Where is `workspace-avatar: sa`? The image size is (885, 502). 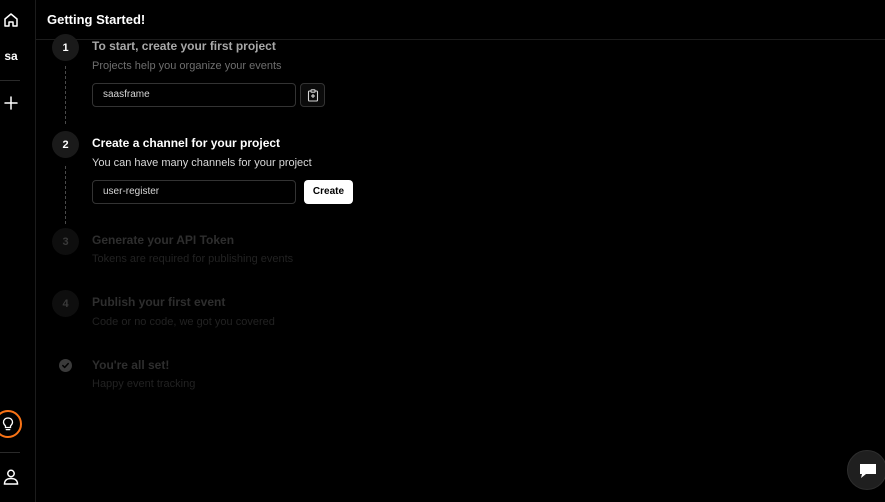 workspace-avatar: sa is located at coordinates (11, 56).